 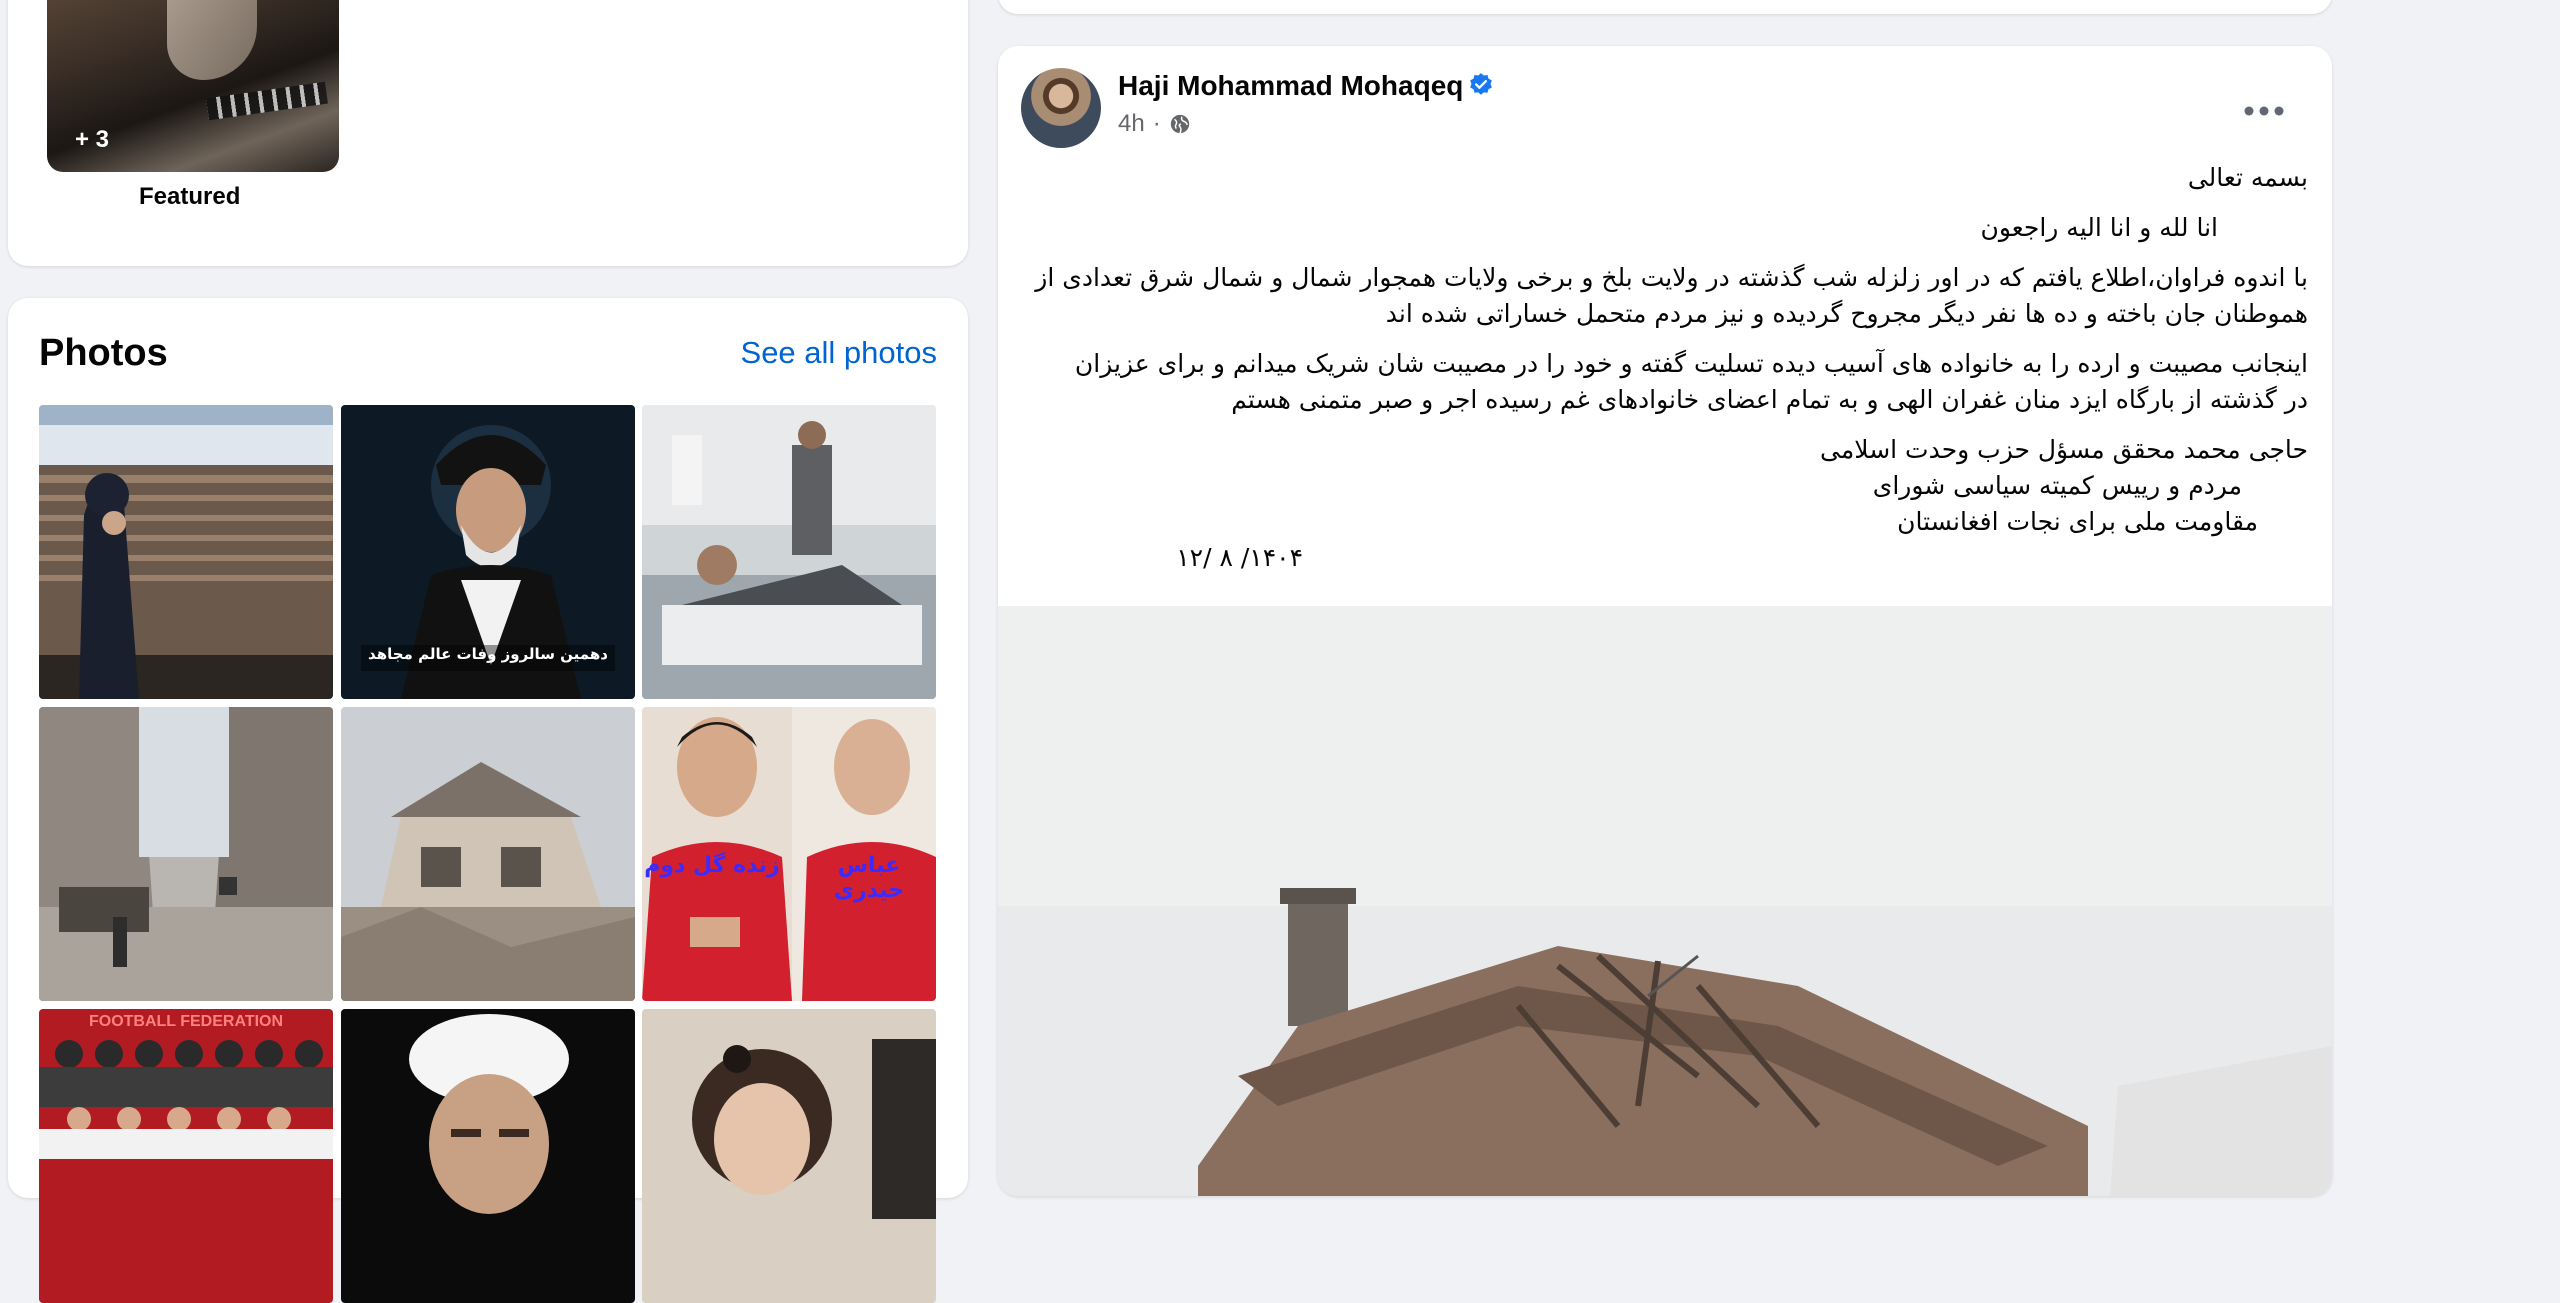 What do you see at coordinates (92, 139) in the screenshot?
I see `featured-count: + 3` at bounding box center [92, 139].